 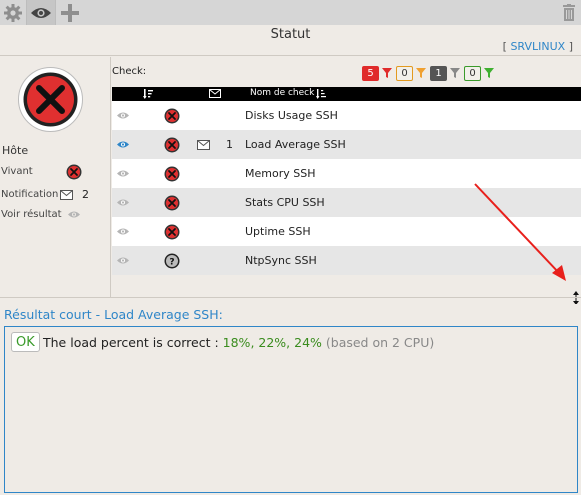 I want to click on trash-icon, so click(x=568, y=12).